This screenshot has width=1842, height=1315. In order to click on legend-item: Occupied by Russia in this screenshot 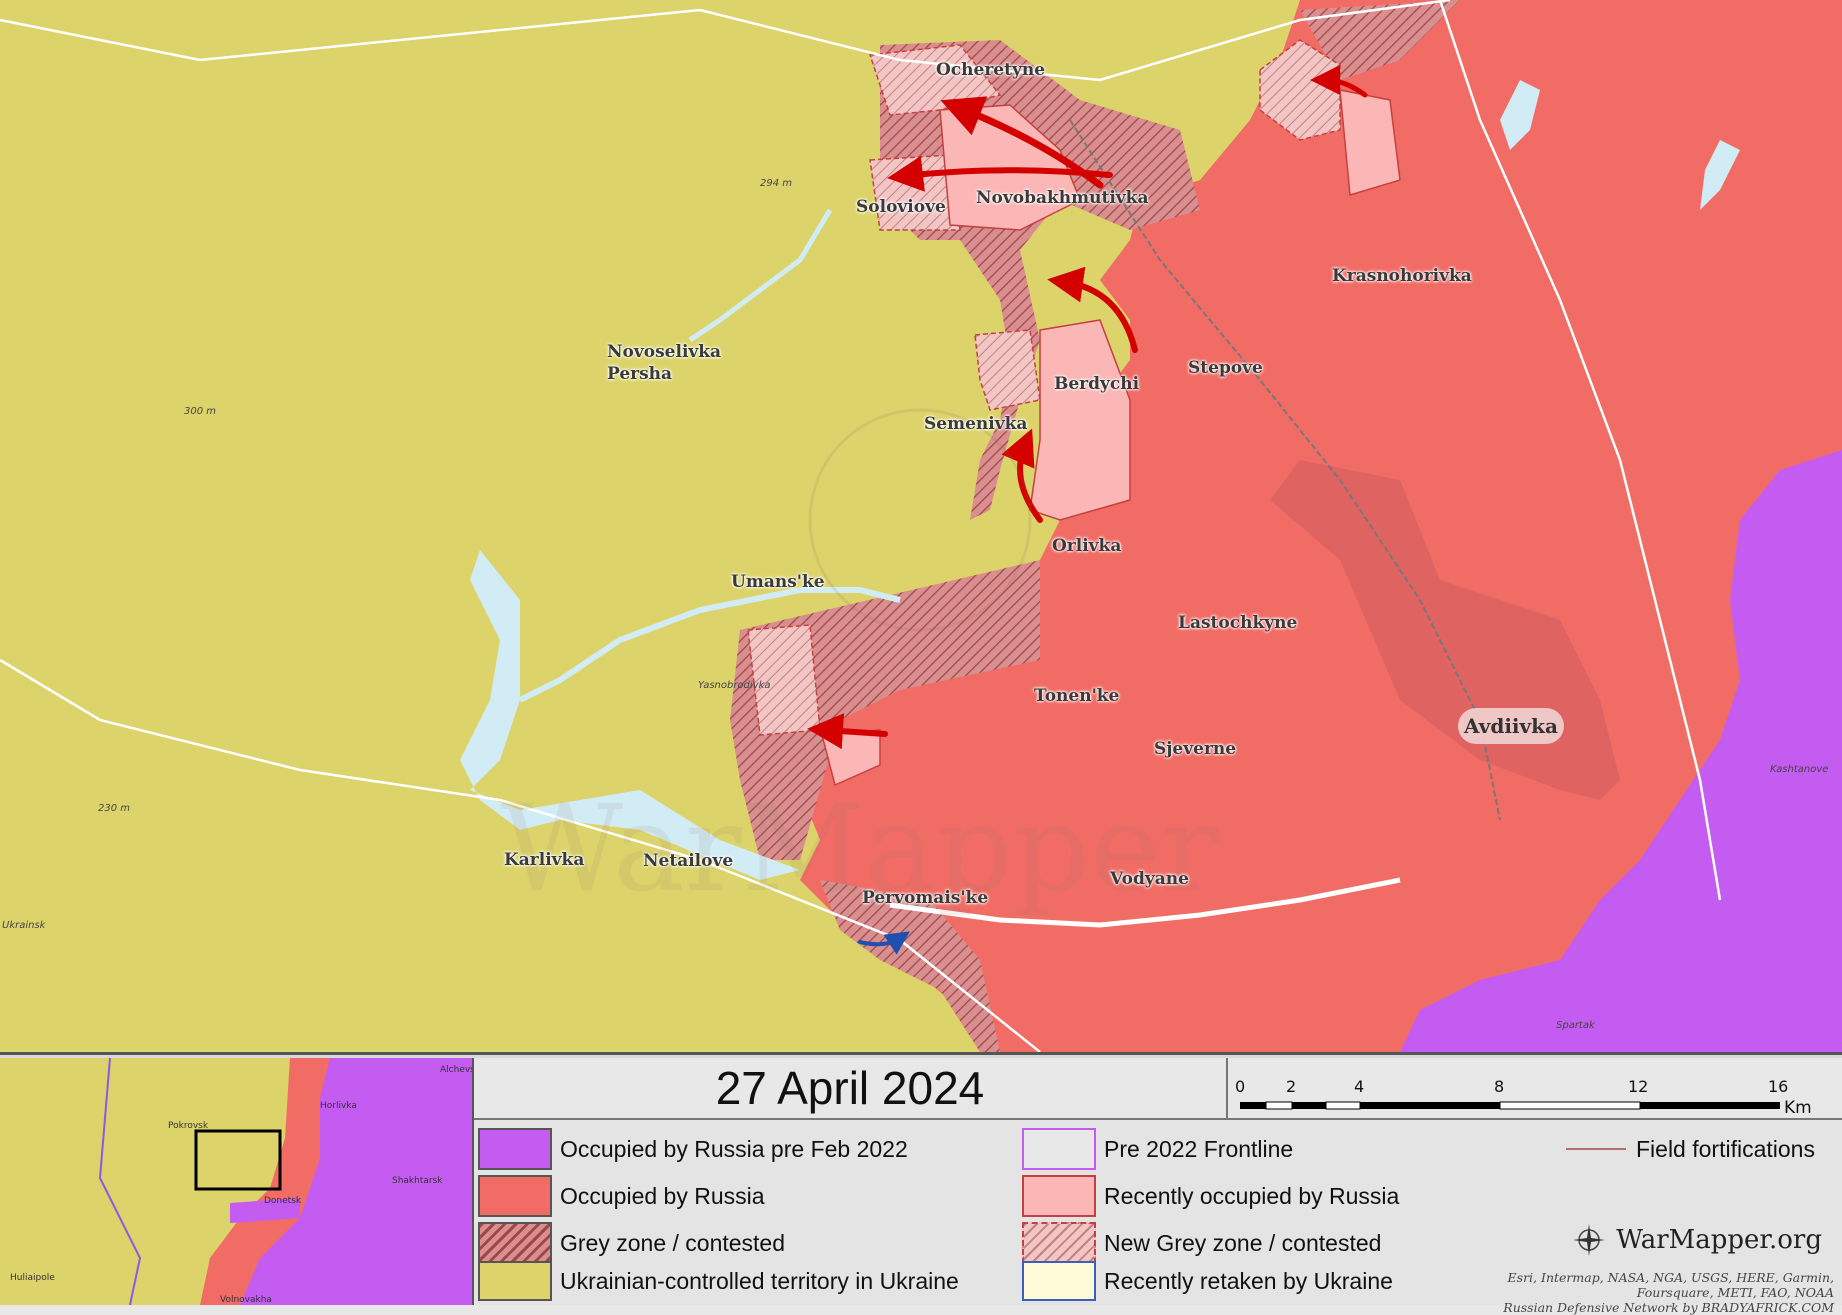, I will do `click(621, 1196)`.